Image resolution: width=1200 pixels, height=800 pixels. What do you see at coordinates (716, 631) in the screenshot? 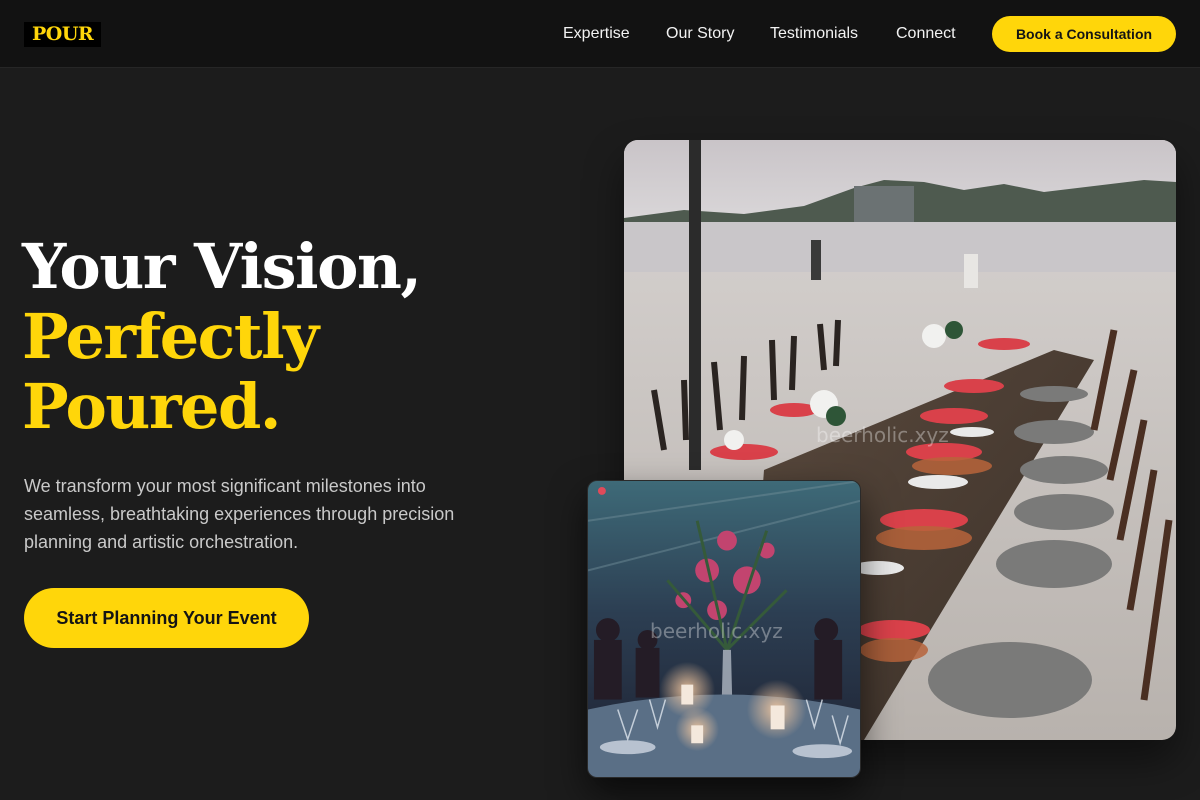
I see `secondary-photo-watermark: beerholic.xyz` at bounding box center [716, 631].